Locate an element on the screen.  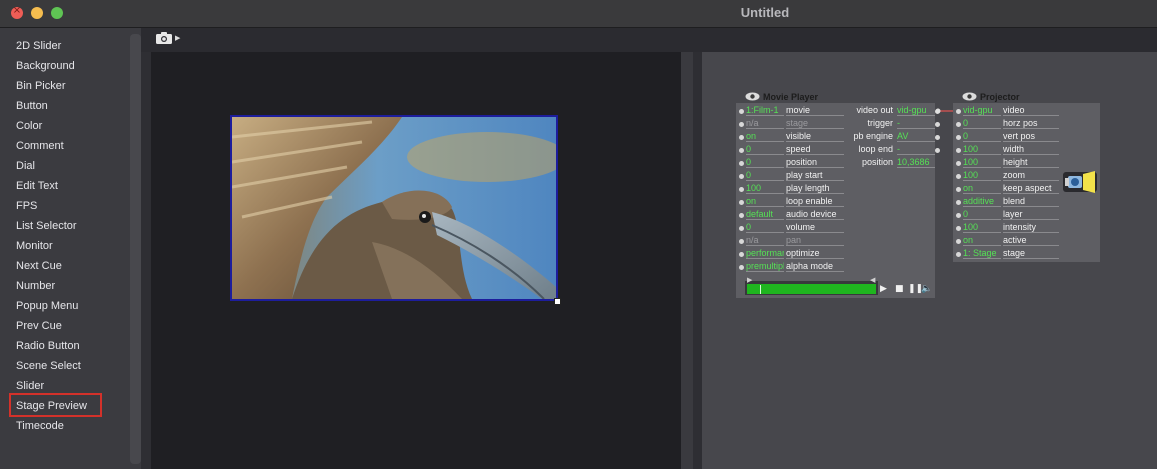
zoom-window-button is located at coordinates (57, 13).